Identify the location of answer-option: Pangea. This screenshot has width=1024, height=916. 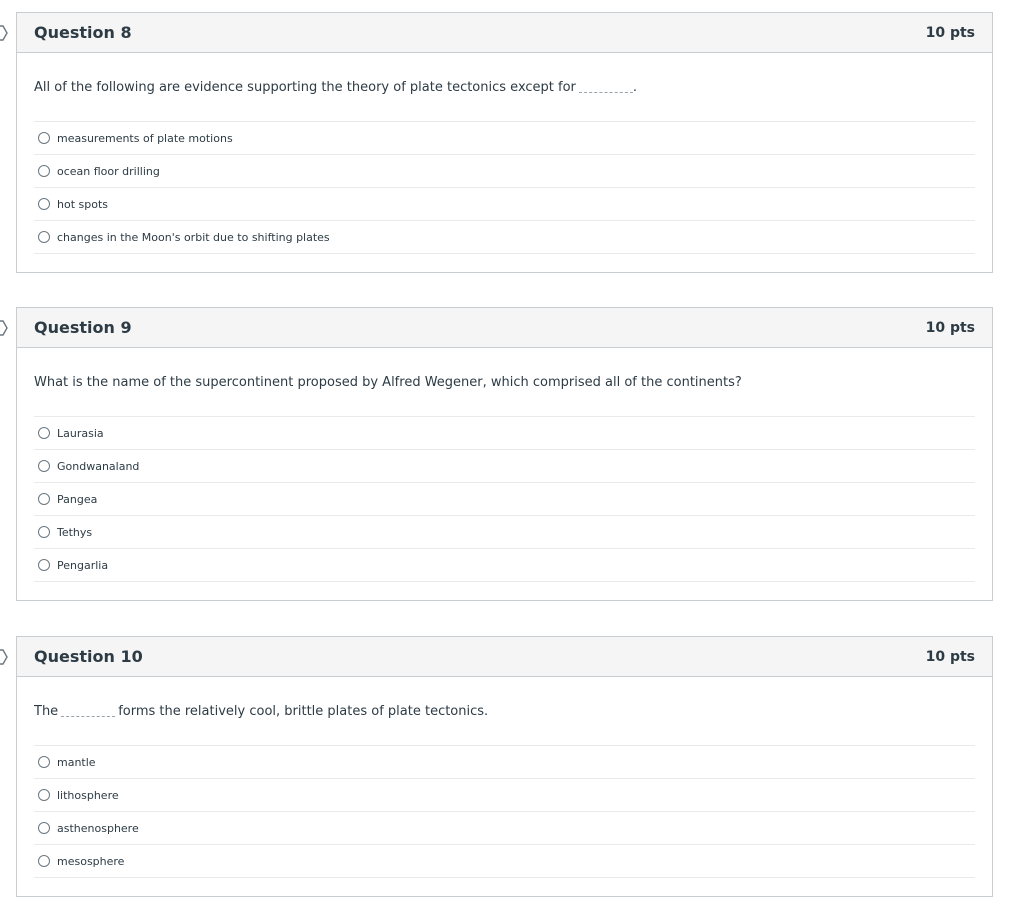
(504, 499).